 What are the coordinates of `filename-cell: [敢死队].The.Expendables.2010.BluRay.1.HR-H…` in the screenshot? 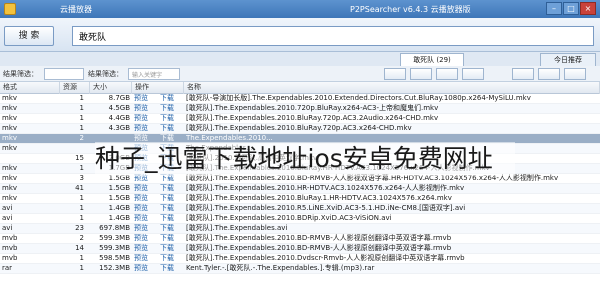 It's located at (319, 198).